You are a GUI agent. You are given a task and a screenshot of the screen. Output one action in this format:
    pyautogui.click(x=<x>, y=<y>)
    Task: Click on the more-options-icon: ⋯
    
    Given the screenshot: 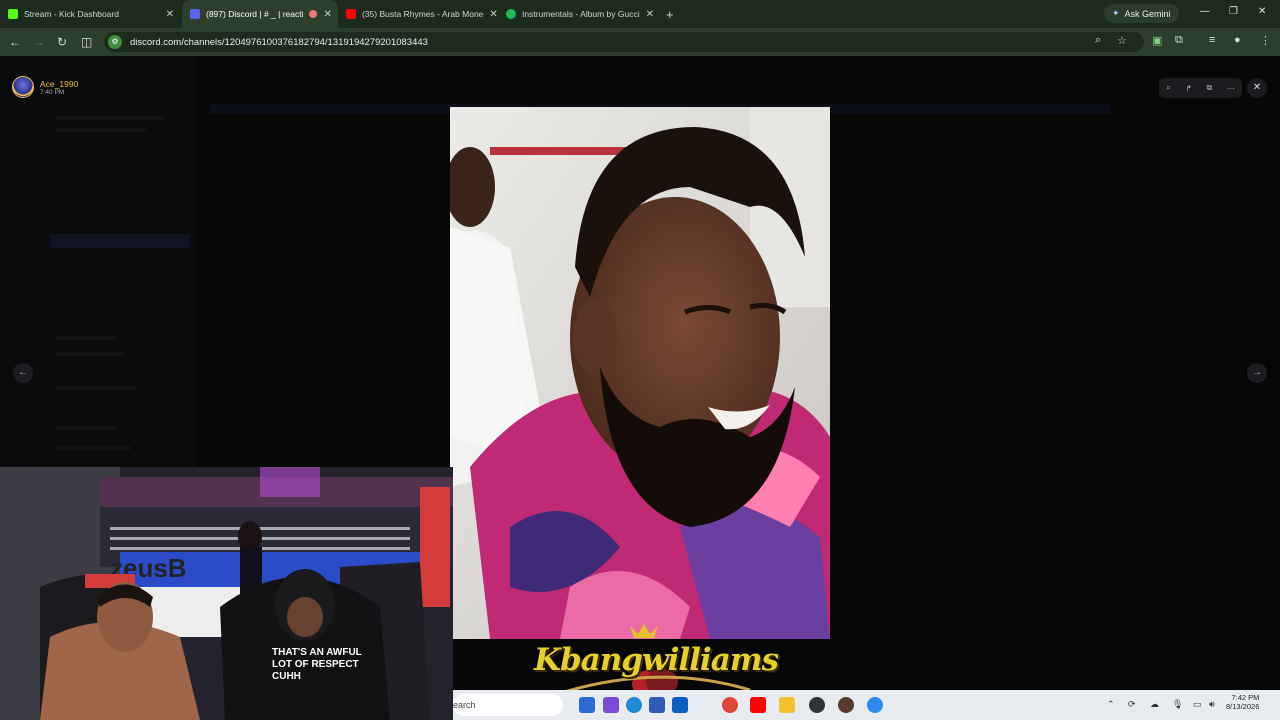 What is the action you would take?
    pyautogui.click(x=1231, y=88)
    